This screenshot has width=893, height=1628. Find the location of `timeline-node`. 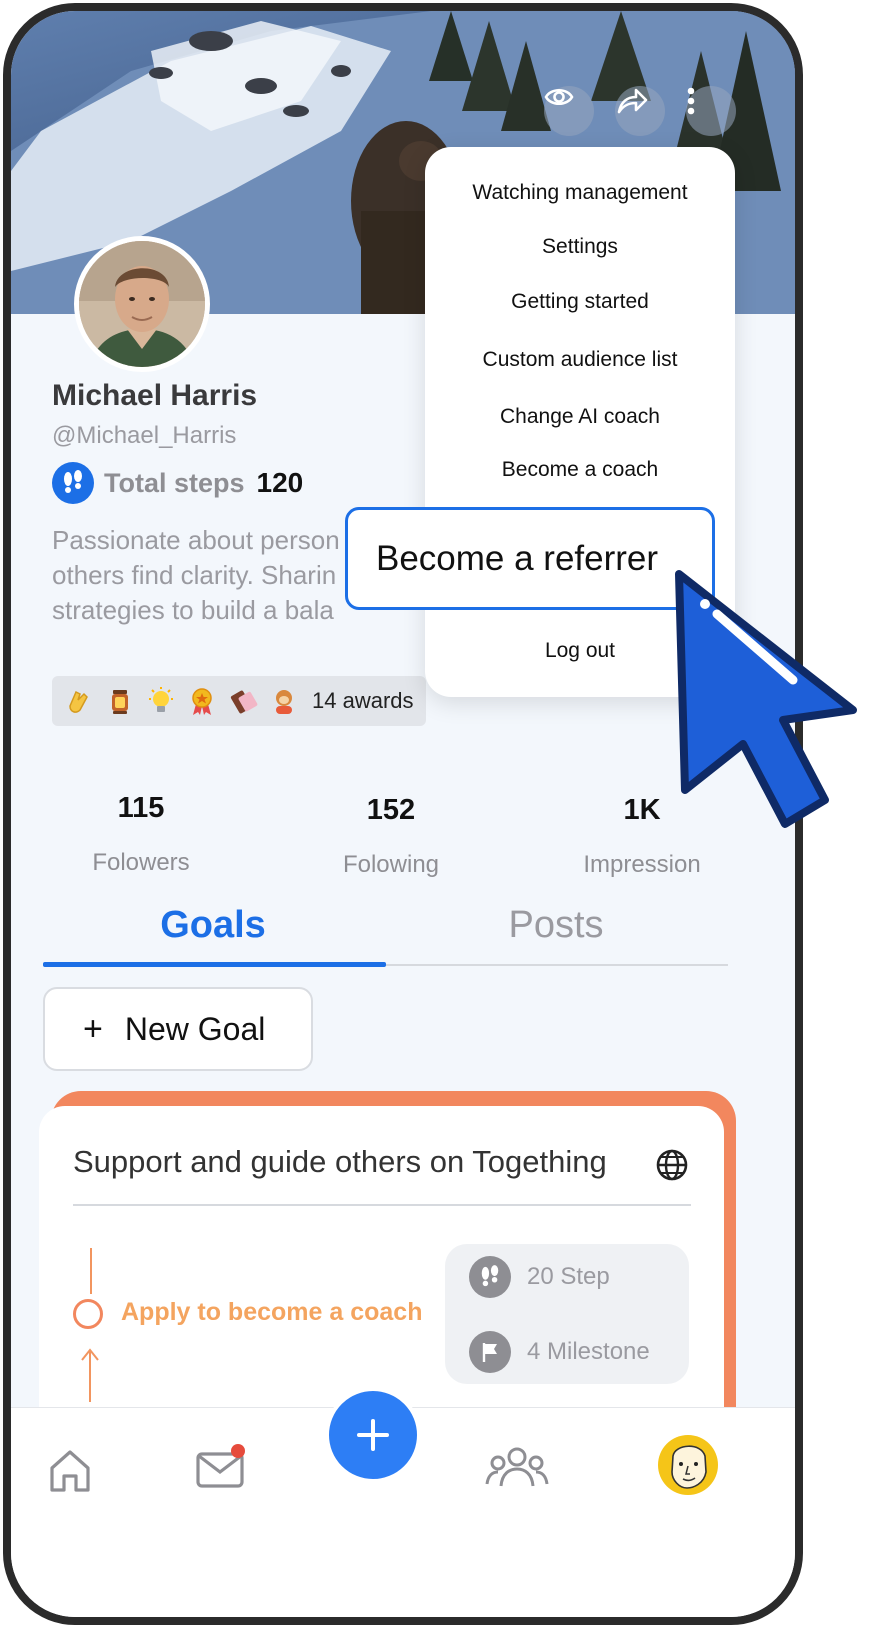

timeline-node is located at coordinates (88, 1314).